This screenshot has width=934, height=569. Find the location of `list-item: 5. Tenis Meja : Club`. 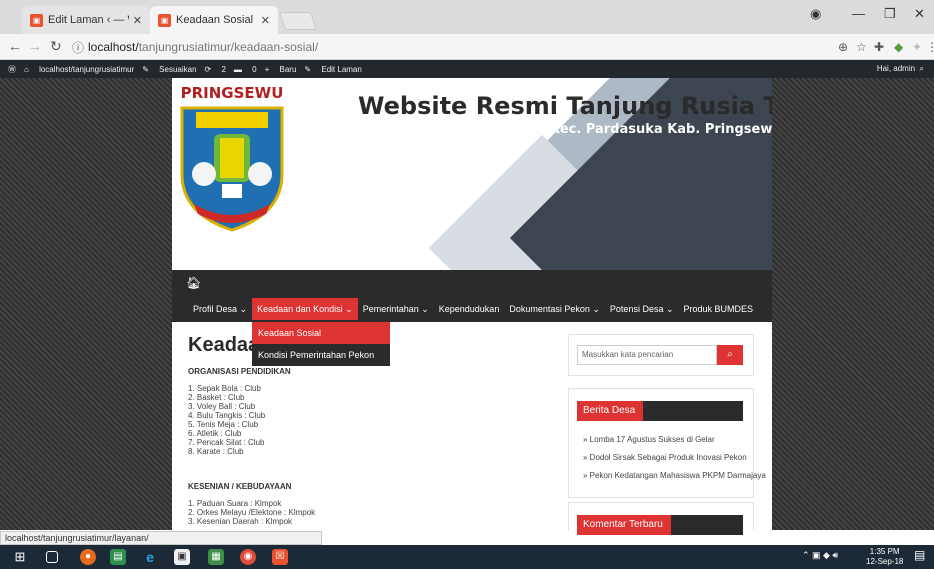

list-item: 5. Tenis Meja : Club is located at coordinates (223, 424).